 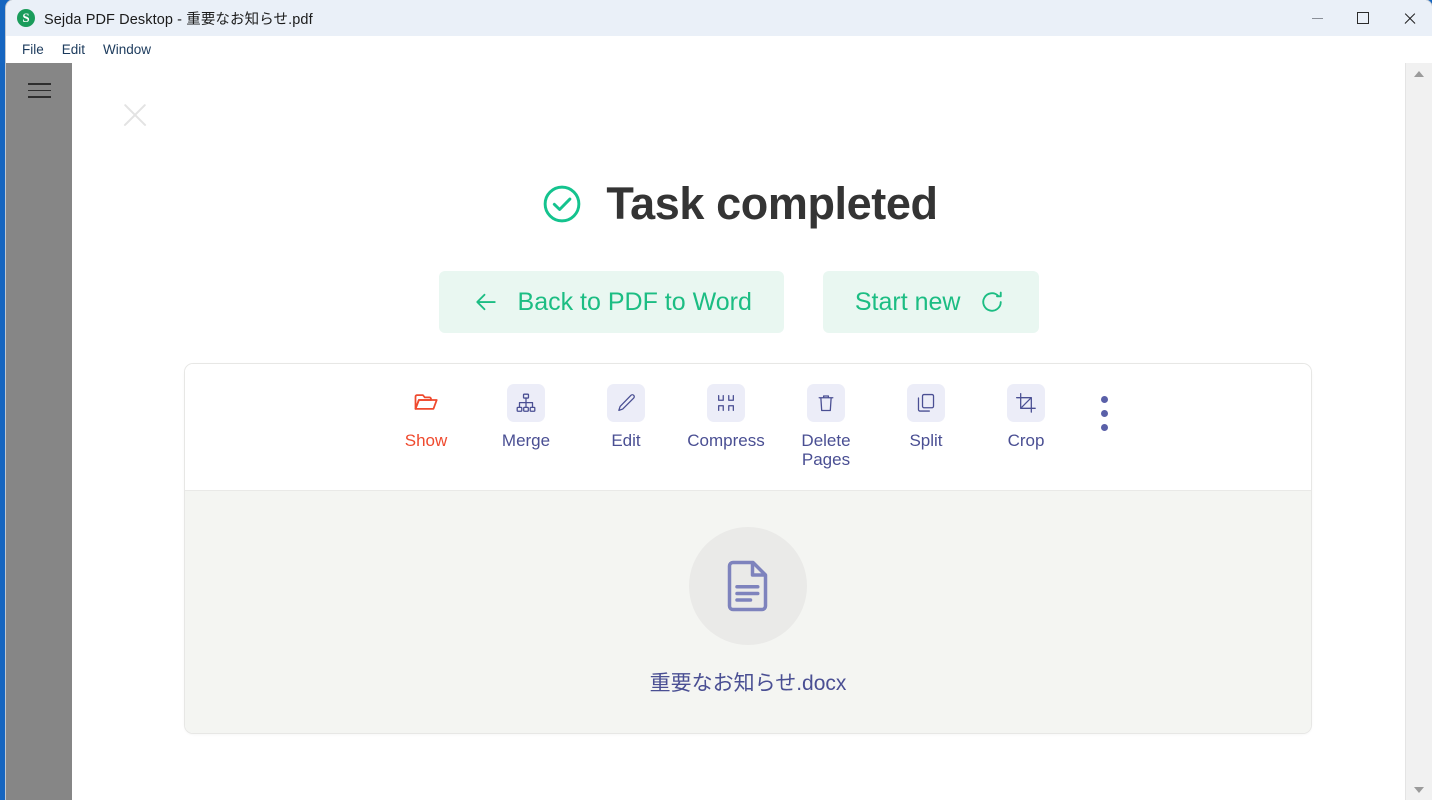 What do you see at coordinates (485, 302) in the screenshot?
I see `arrow-left-icon` at bounding box center [485, 302].